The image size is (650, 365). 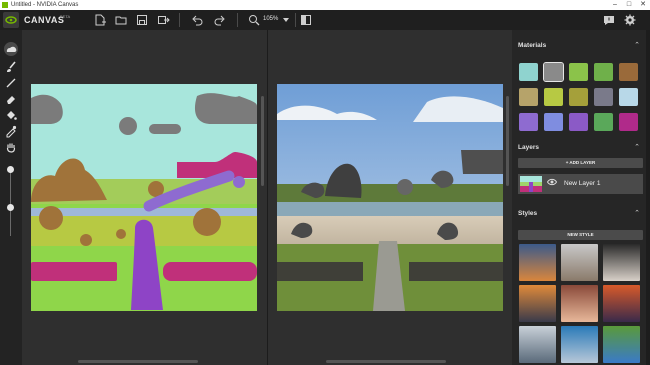 I want to click on style-orange-sky, so click(x=537, y=303).